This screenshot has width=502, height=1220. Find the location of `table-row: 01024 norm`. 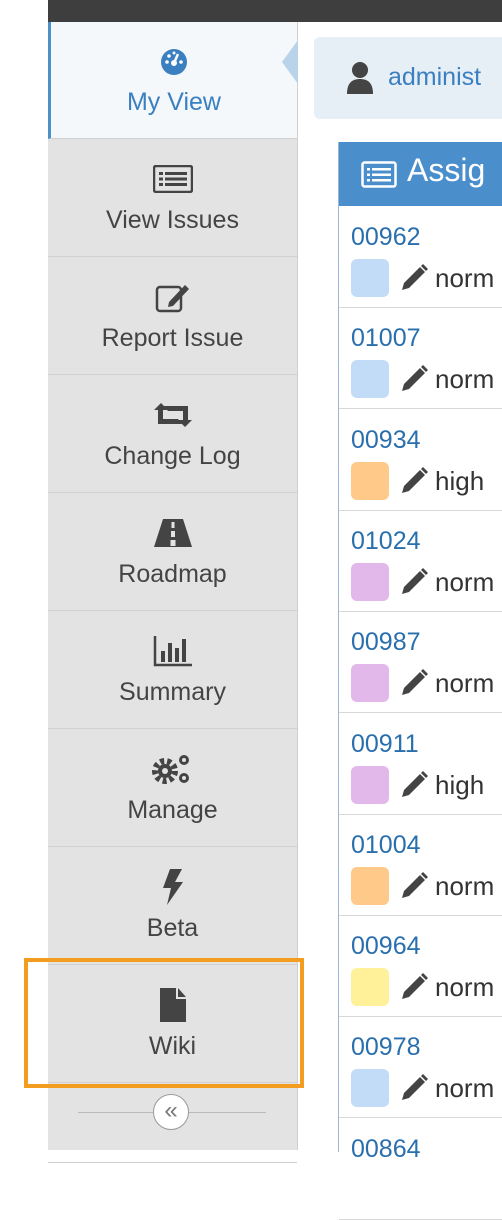

table-row: 01024 norm is located at coordinates (420, 561).